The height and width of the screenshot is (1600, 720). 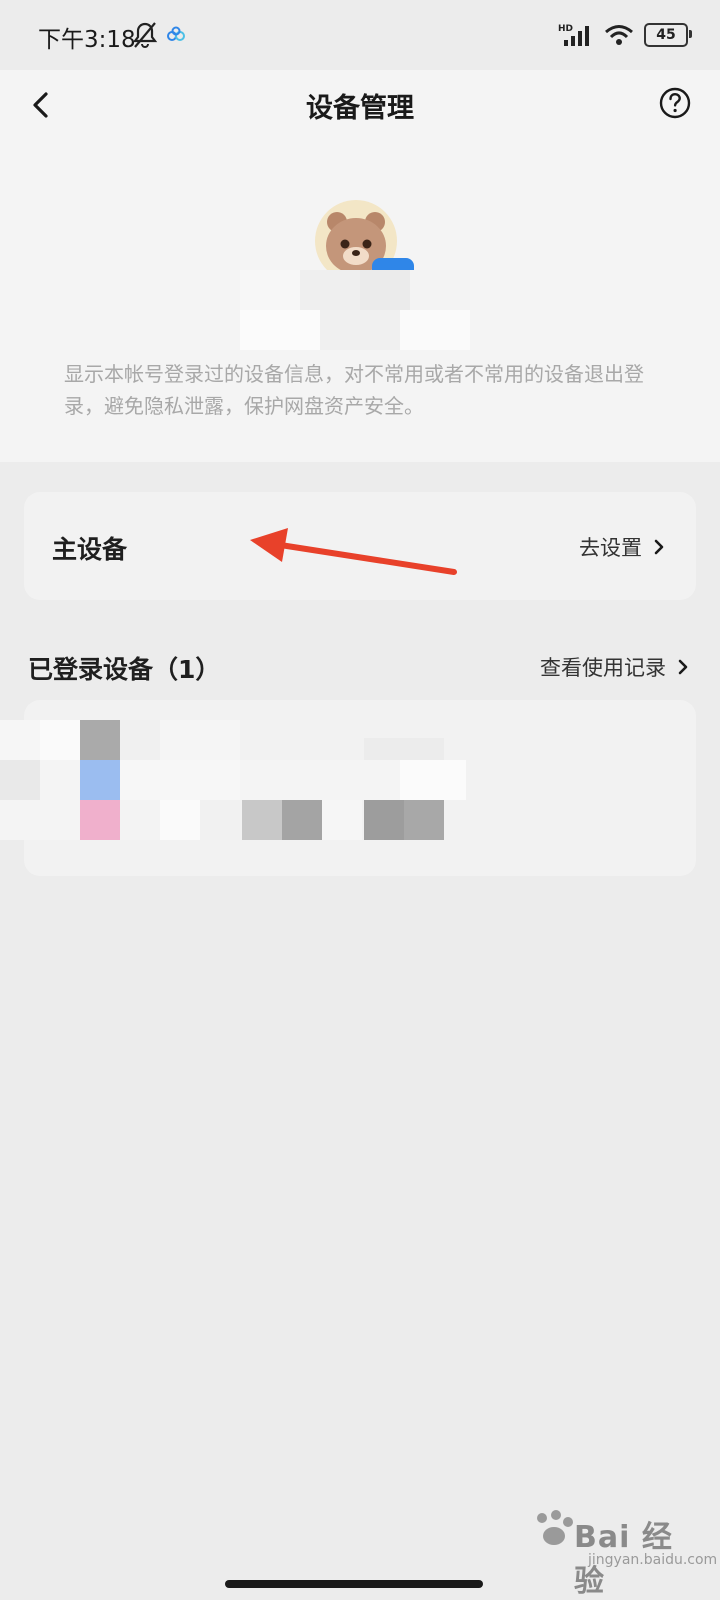 I want to click on logged-devices-title: 已登录设备（1）, so click(x=124, y=669).